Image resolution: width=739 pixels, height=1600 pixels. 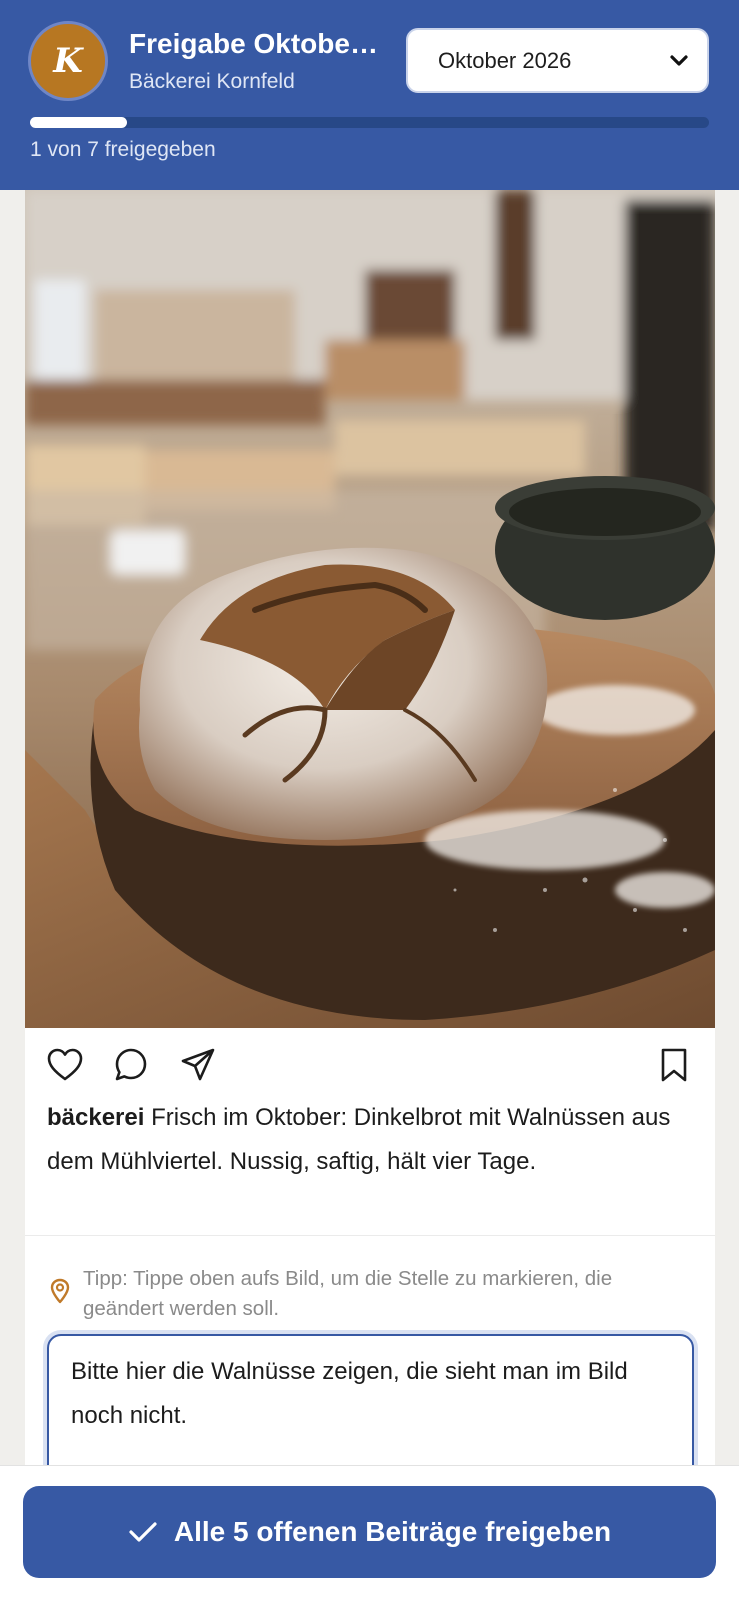 I want to click on comment-button, so click(x=131, y=1065).